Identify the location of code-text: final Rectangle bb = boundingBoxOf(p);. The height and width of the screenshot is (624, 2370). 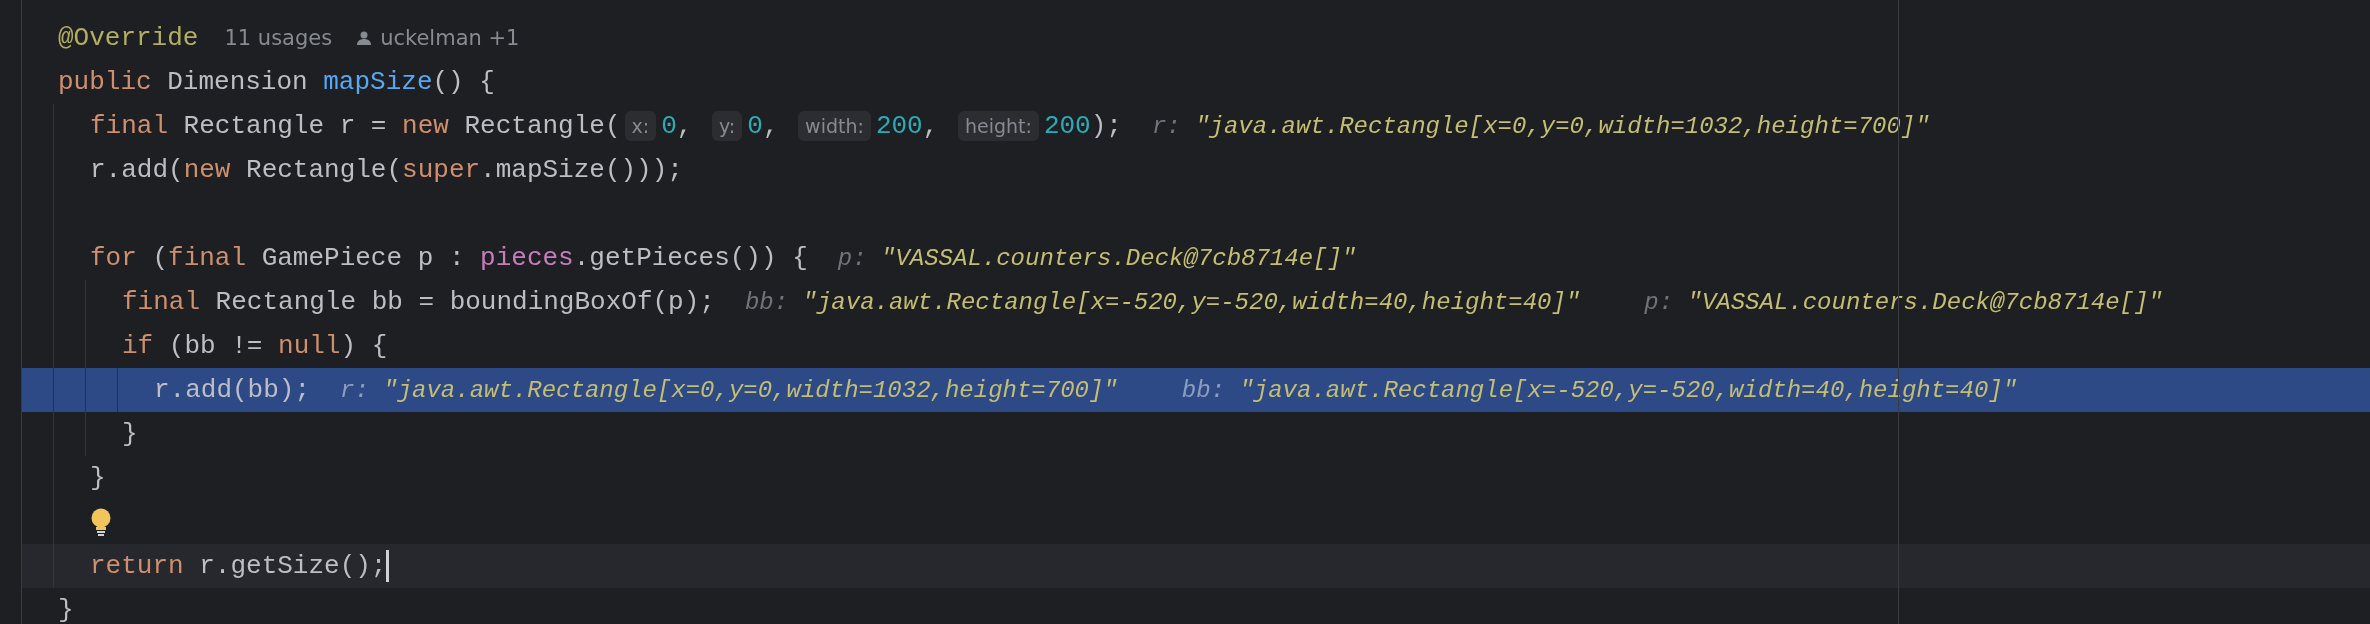
(418, 302).